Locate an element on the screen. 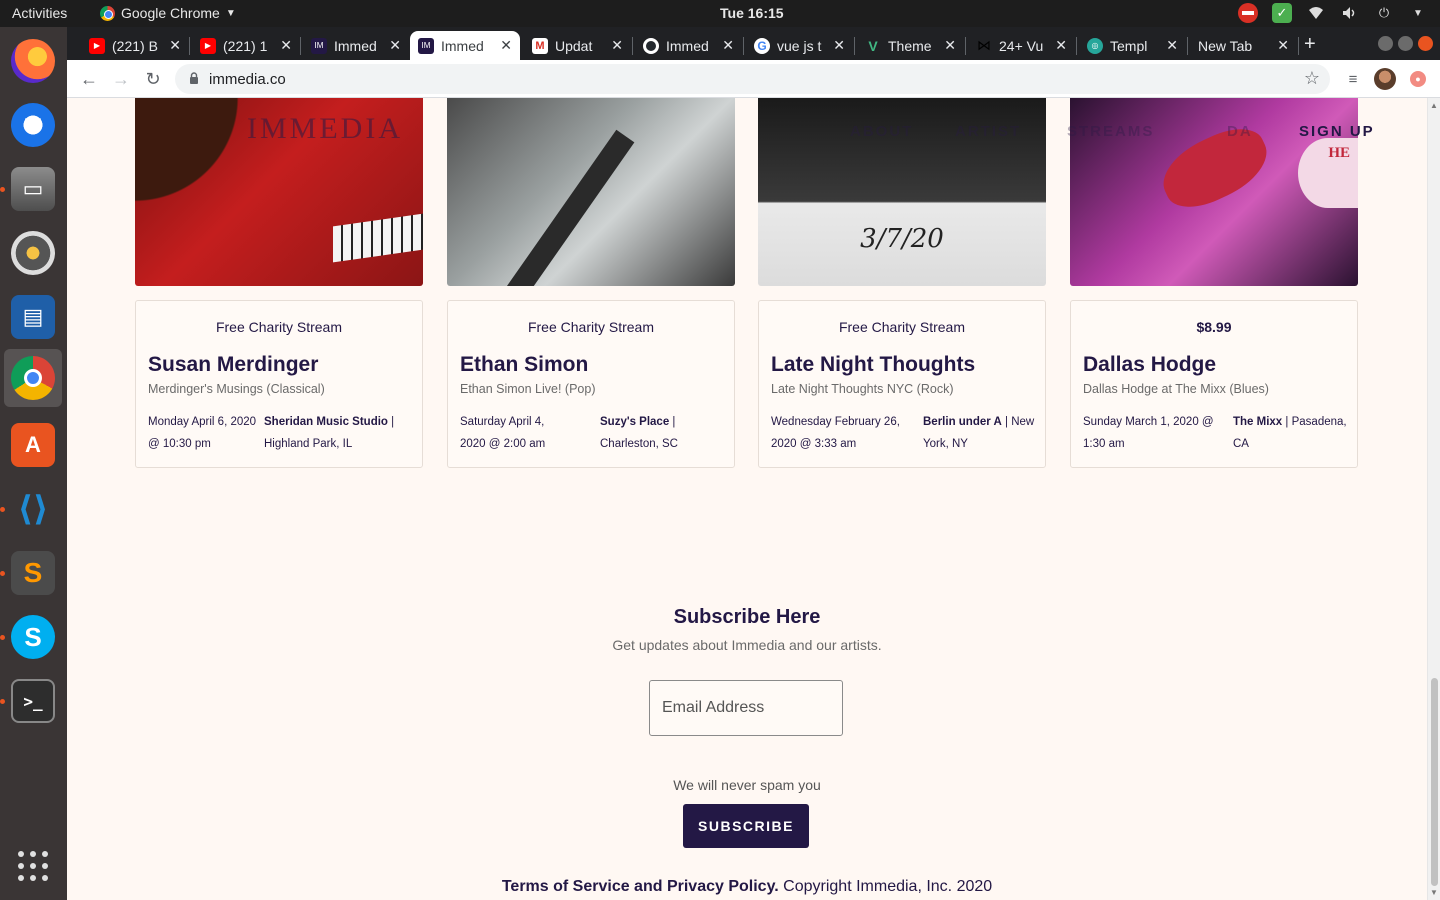 This screenshot has height=900, width=1440. bookmark-star-icon: ☆ is located at coordinates (1312, 78).